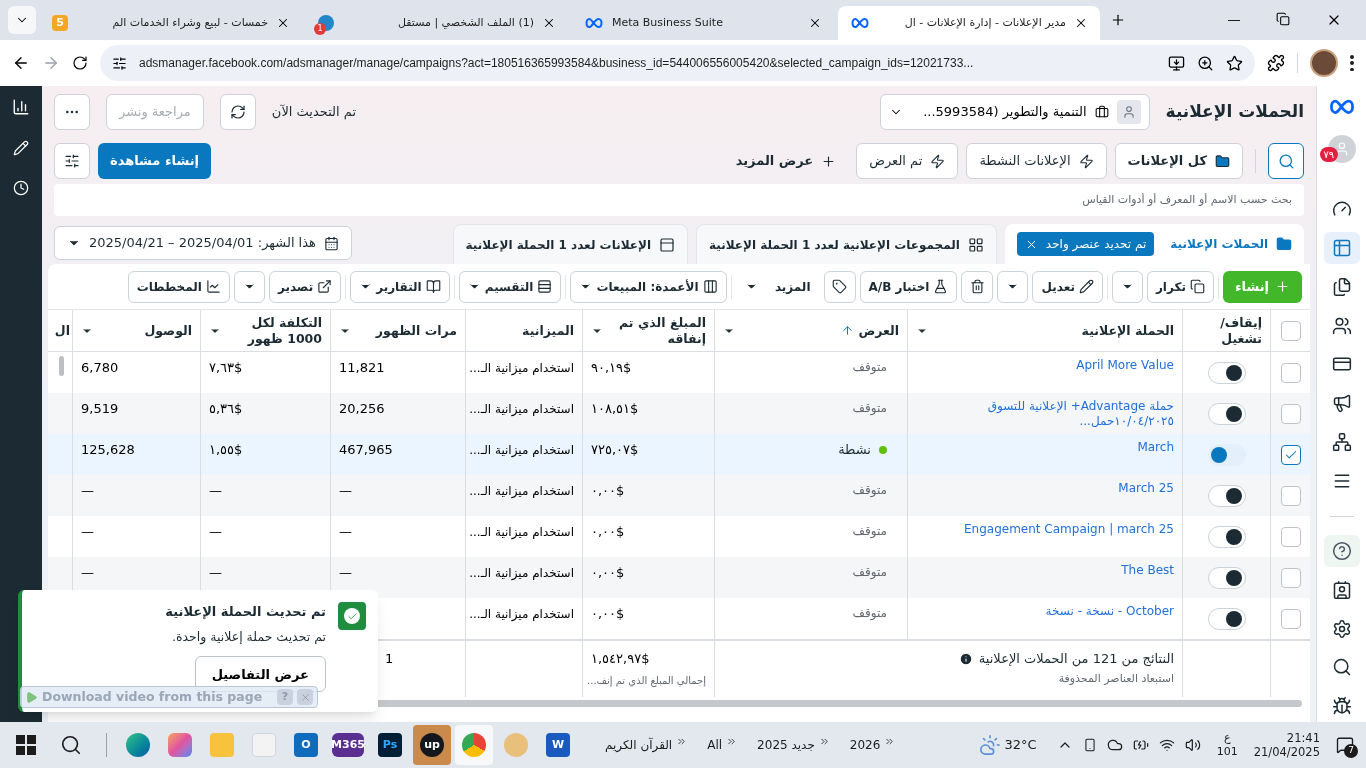 This screenshot has width=1366, height=768. What do you see at coordinates (703, 23) in the screenshot?
I see `browser-tab: Meta Business Suite` at bounding box center [703, 23].